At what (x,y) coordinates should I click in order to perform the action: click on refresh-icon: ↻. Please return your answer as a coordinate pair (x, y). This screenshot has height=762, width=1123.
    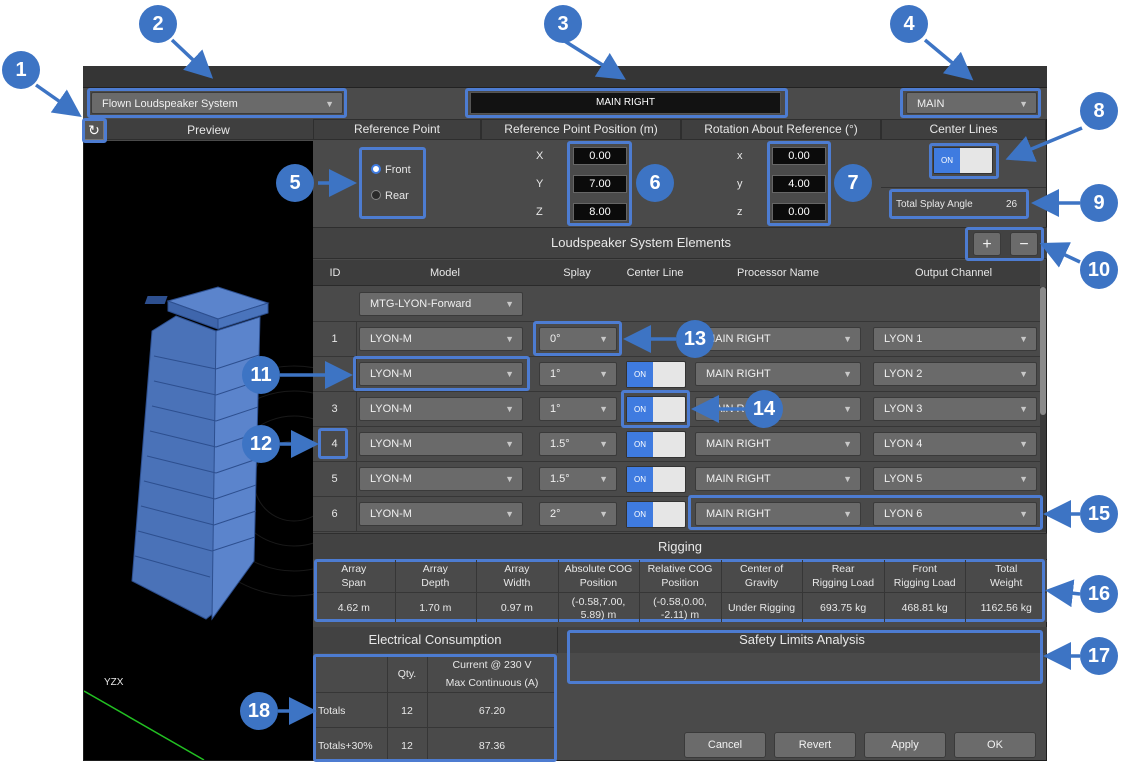
    Looking at the image, I should click on (94, 130).